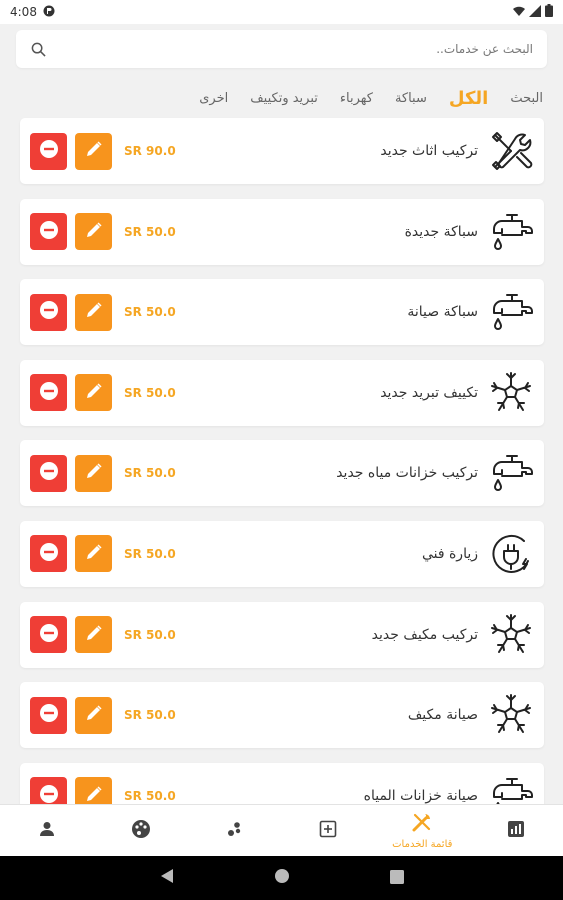 The image size is (563, 900). Describe the element at coordinates (411, 98) in the screenshot. I see `tab-plumbing: سباكة` at that location.